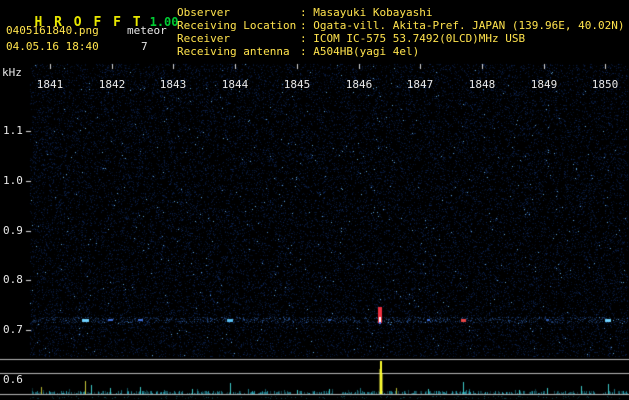 The height and width of the screenshot is (400, 629). Describe the element at coordinates (13, 279) in the screenshot. I see `y-tick-label: 0.8` at that location.